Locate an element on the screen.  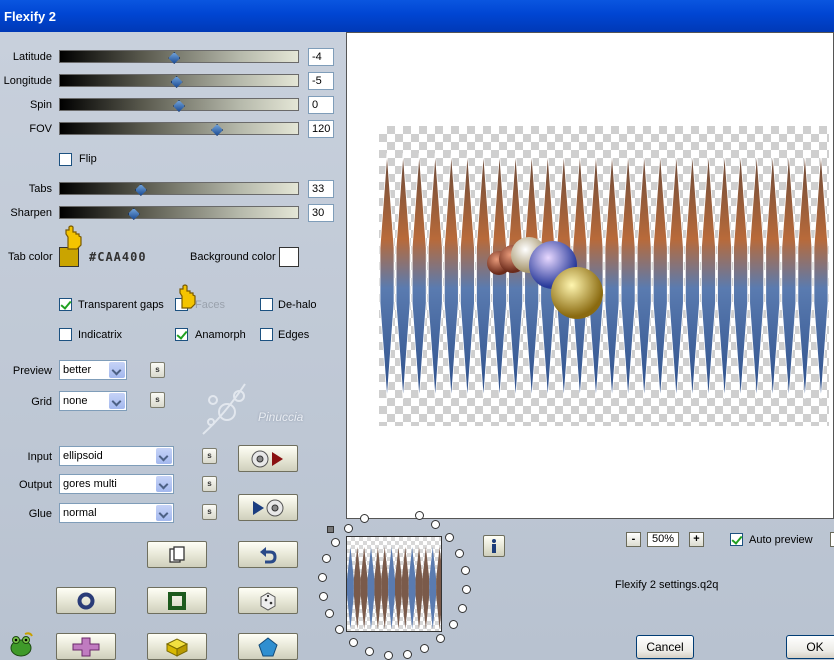
cross-button is located at coordinates (86, 646).